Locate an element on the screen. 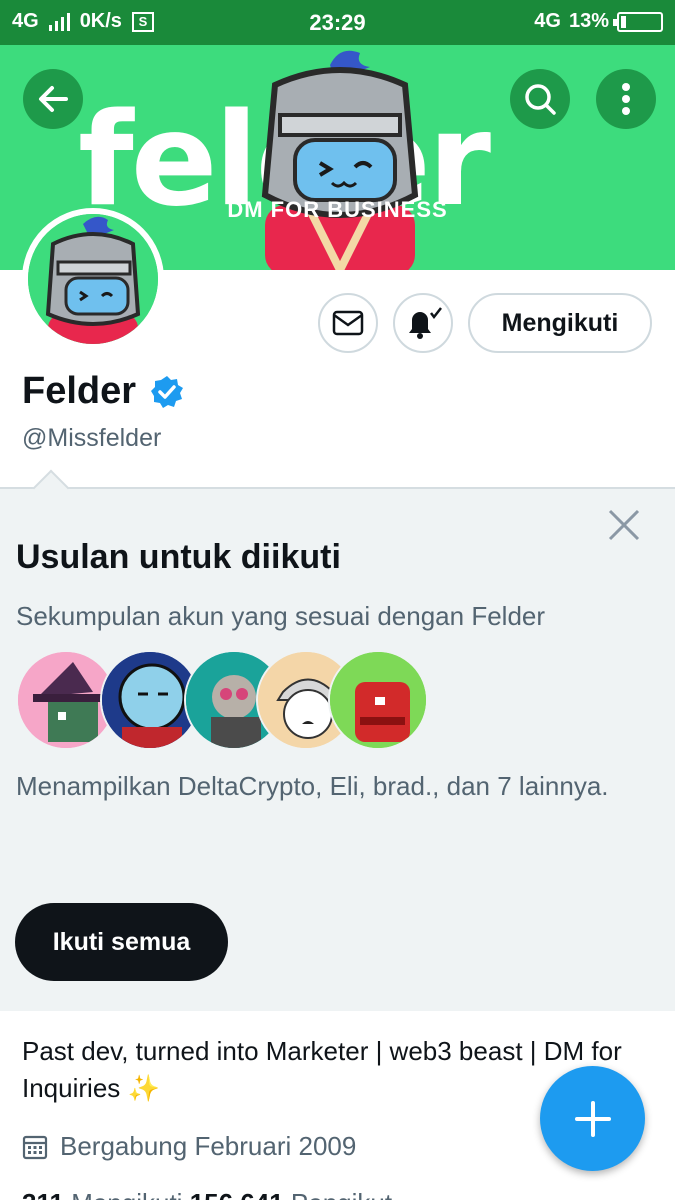  red-dragon-image is located at coordinates (378, 700).